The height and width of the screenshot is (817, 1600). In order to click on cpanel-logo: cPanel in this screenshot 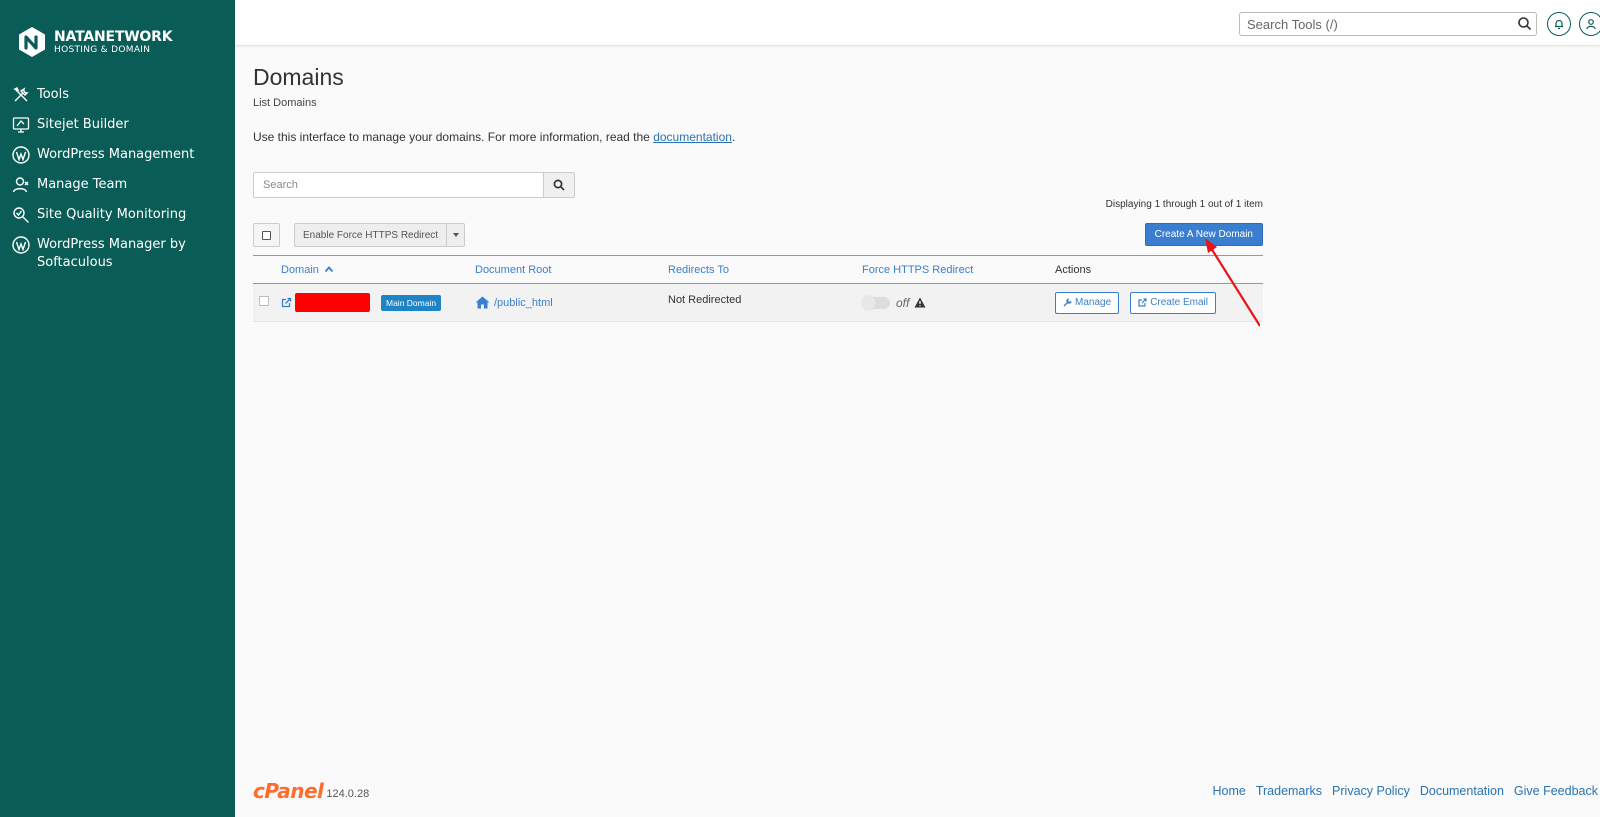, I will do `click(288, 791)`.